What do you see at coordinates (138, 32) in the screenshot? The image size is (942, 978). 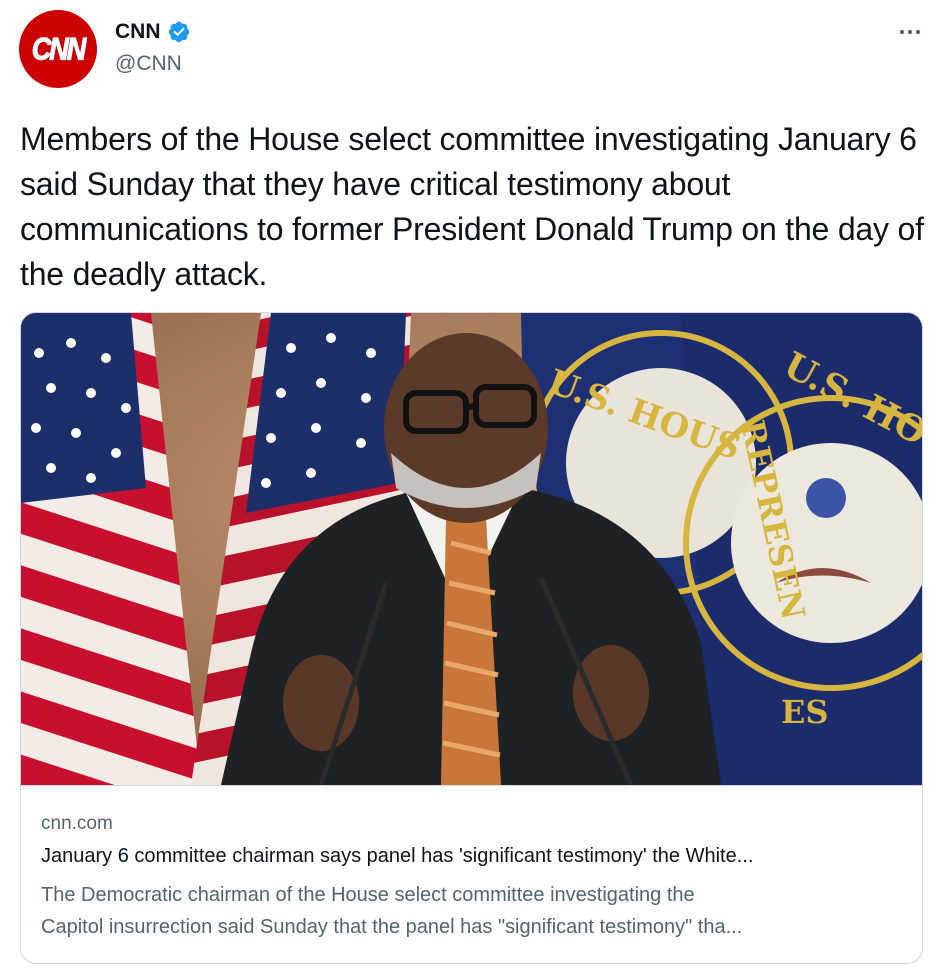 I see `display-name: CNN` at bounding box center [138, 32].